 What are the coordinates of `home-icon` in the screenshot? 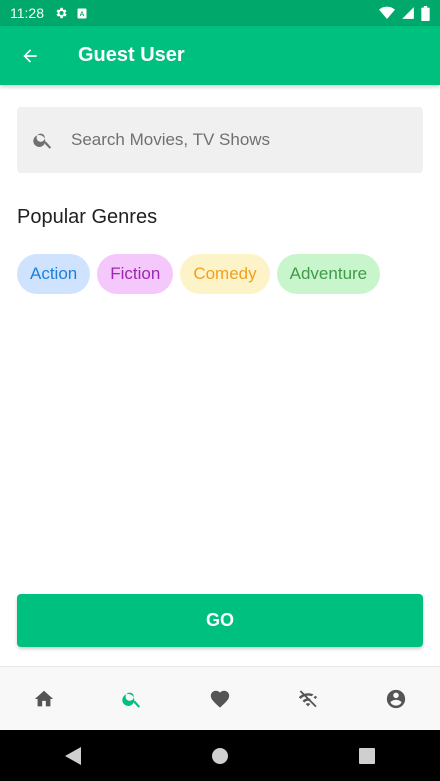 It's located at (44, 698).